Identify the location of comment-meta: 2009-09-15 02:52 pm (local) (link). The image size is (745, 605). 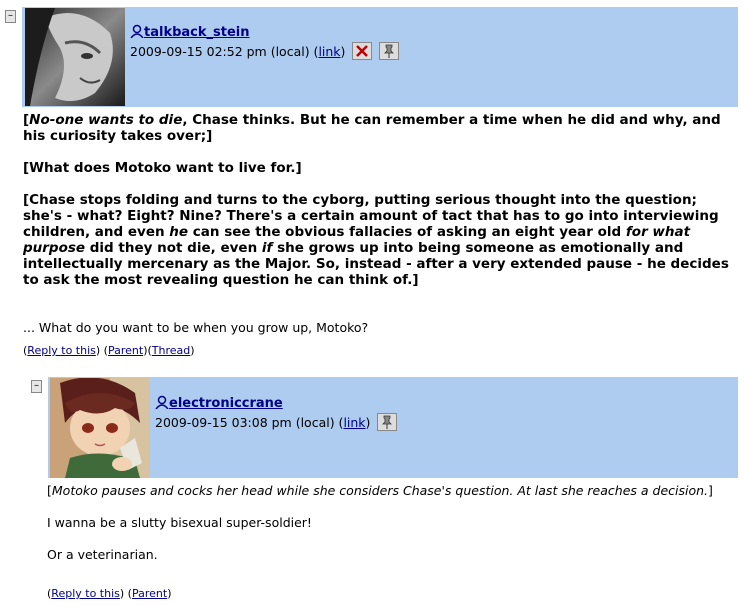
(265, 51).